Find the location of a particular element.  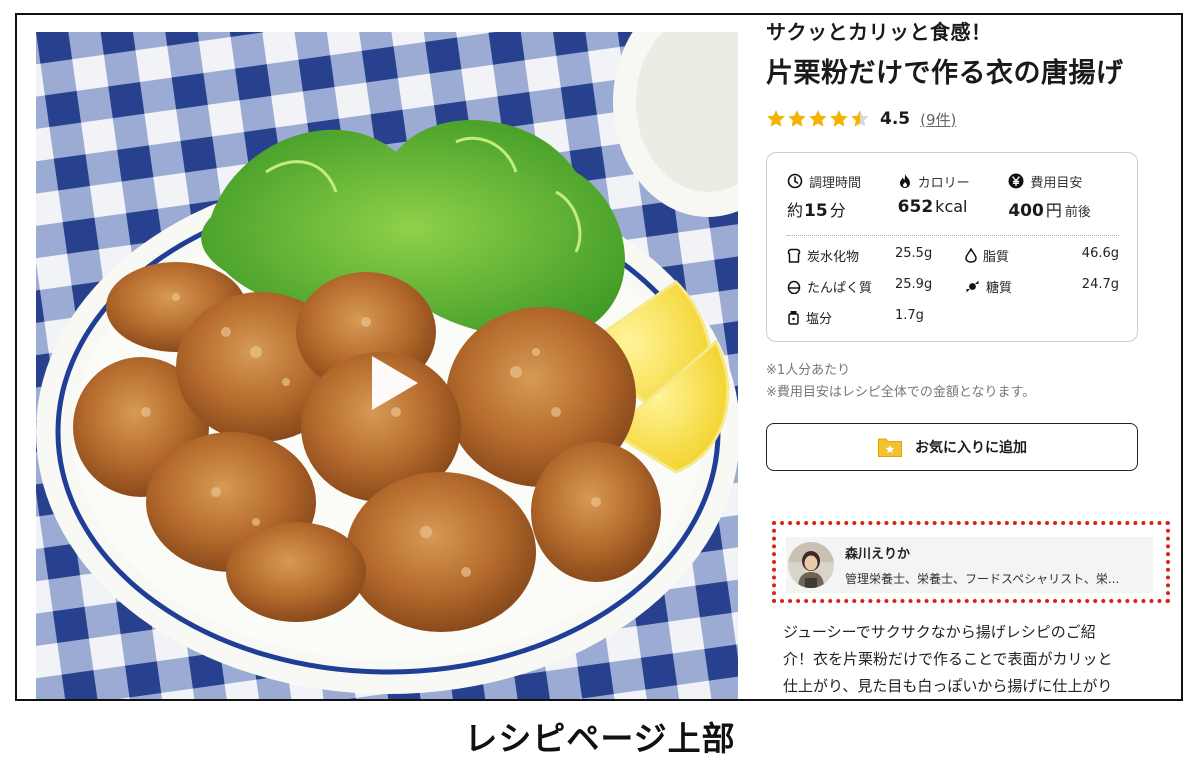

calorie-unit: kcal is located at coordinates (951, 206).